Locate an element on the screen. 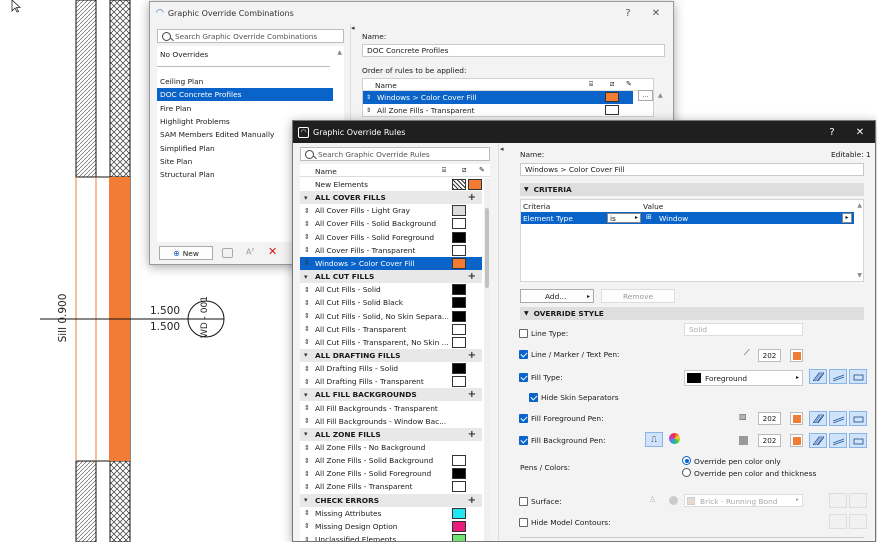 The height and width of the screenshot is (542, 877). delete-icon: ✕ is located at coordinates (272, 251).